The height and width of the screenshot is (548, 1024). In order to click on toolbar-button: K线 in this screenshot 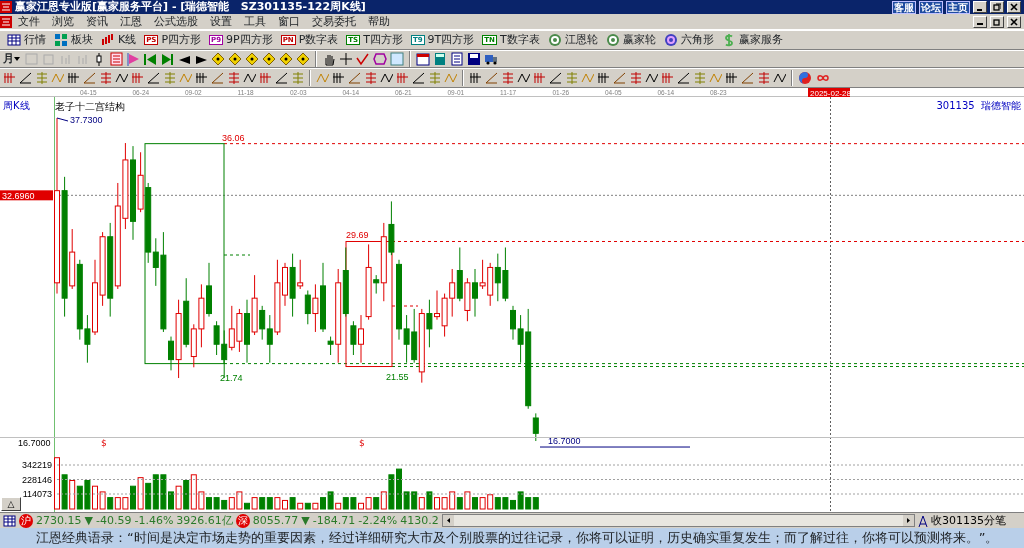, I will do `click(119, 40)`.